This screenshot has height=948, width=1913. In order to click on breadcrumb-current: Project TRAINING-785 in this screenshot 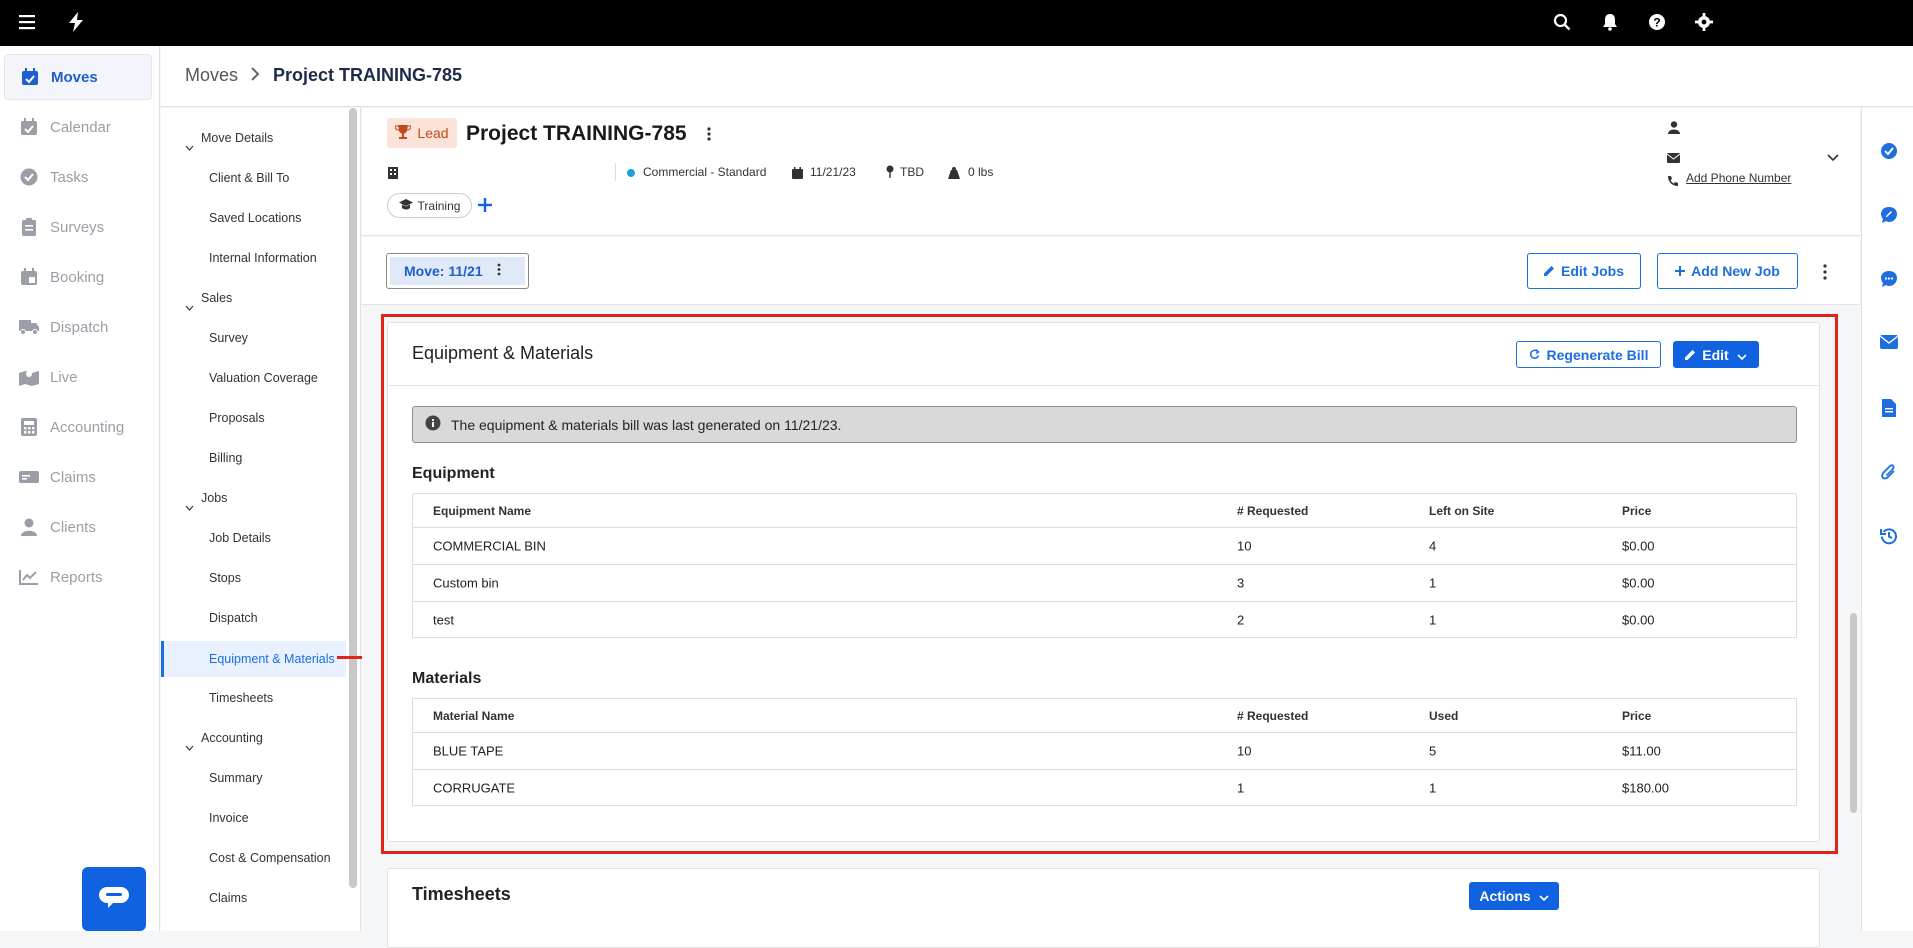, I will do `click(368, 75)`.